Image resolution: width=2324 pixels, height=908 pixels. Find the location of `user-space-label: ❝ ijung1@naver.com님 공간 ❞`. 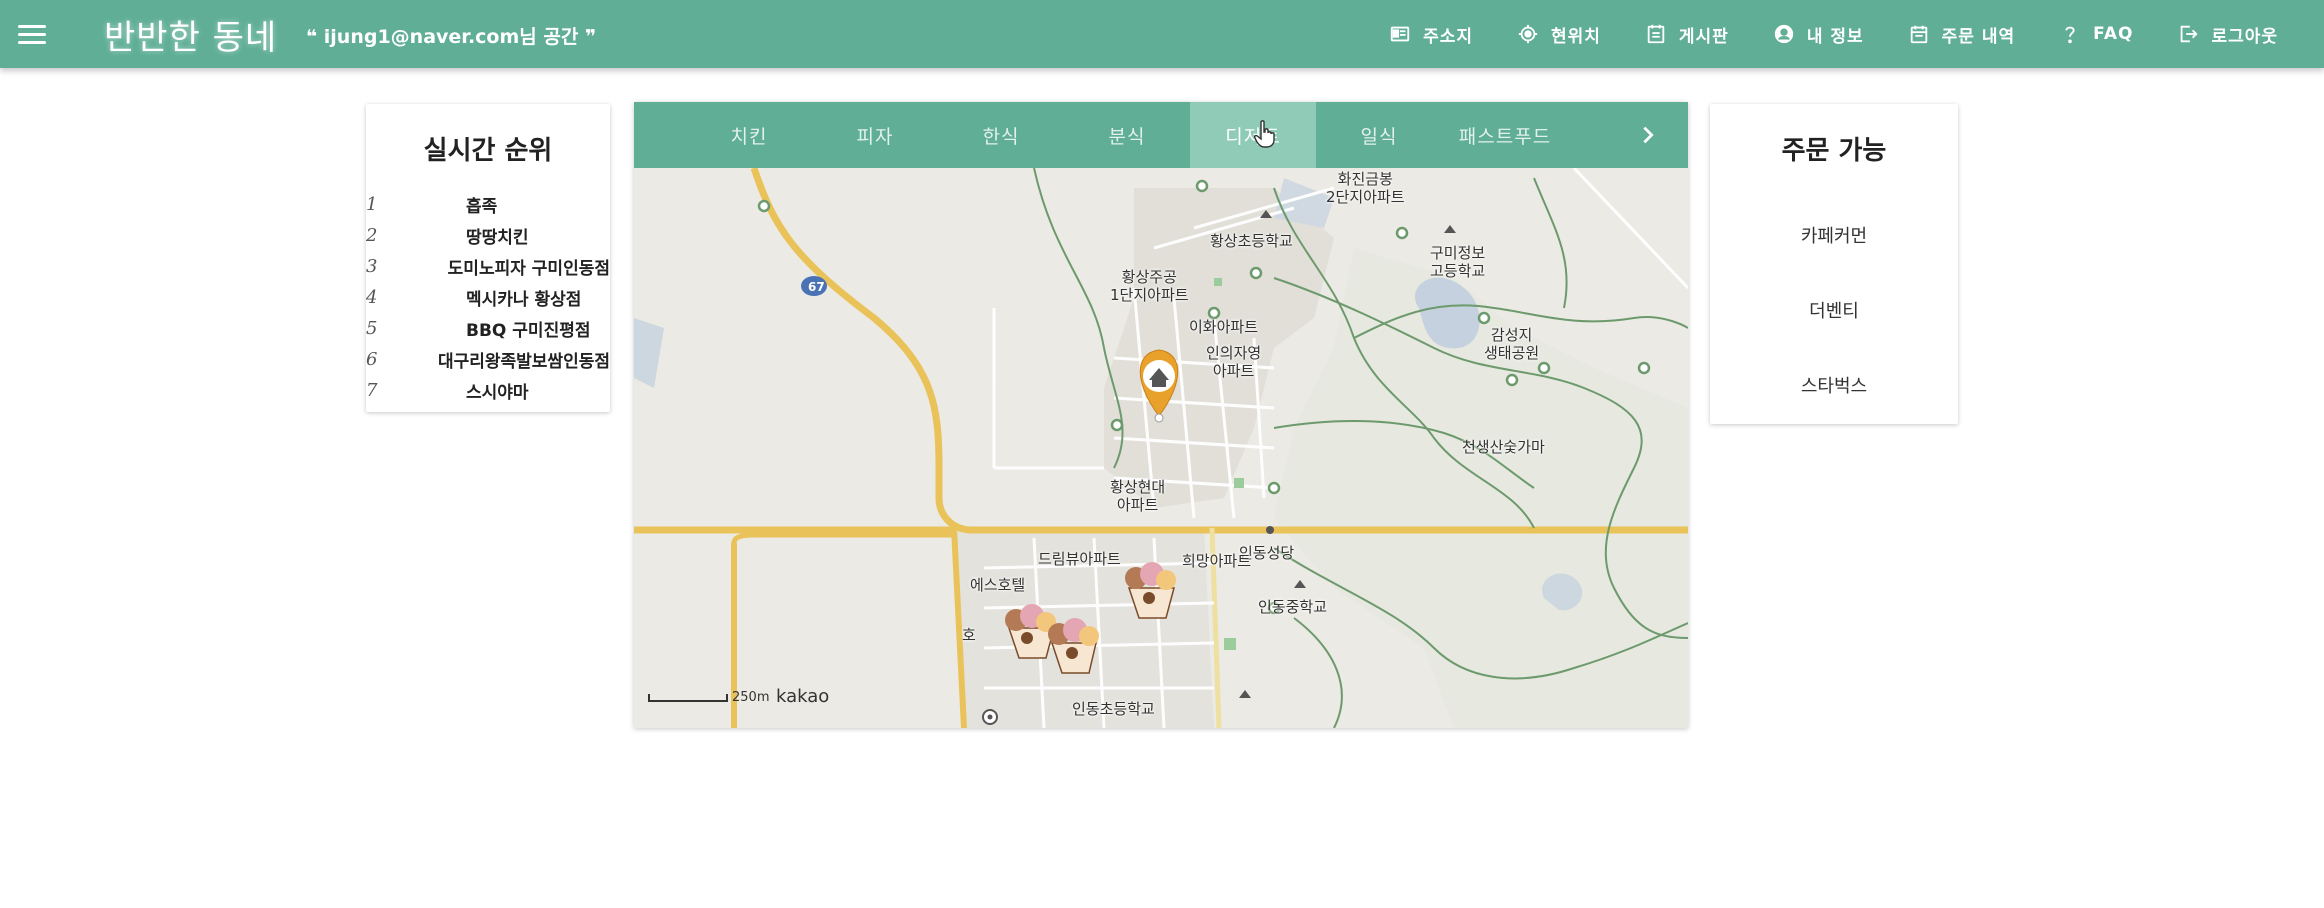

user-space-label: ❝ ijung1@naver.com님 공간 ❞ is located at coordinates (451, 37).